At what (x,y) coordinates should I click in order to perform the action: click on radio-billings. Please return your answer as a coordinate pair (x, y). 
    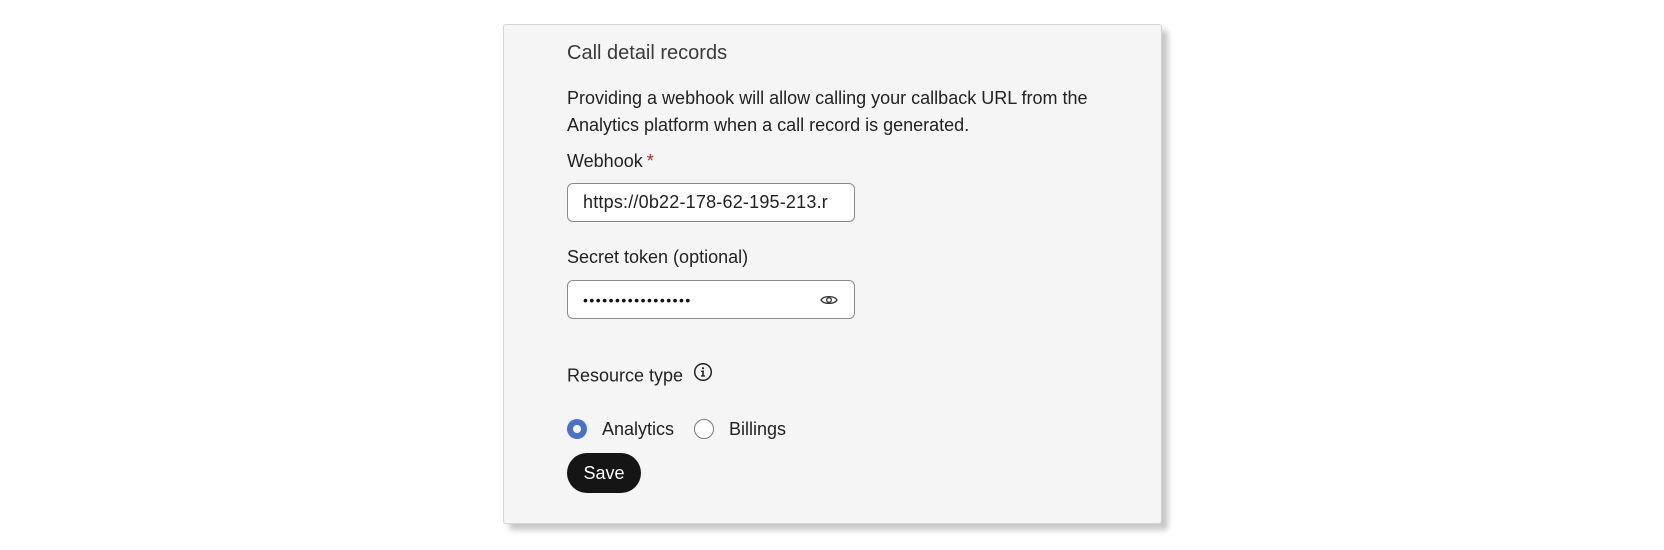
    Looking at the image, I should click on (704, 429).